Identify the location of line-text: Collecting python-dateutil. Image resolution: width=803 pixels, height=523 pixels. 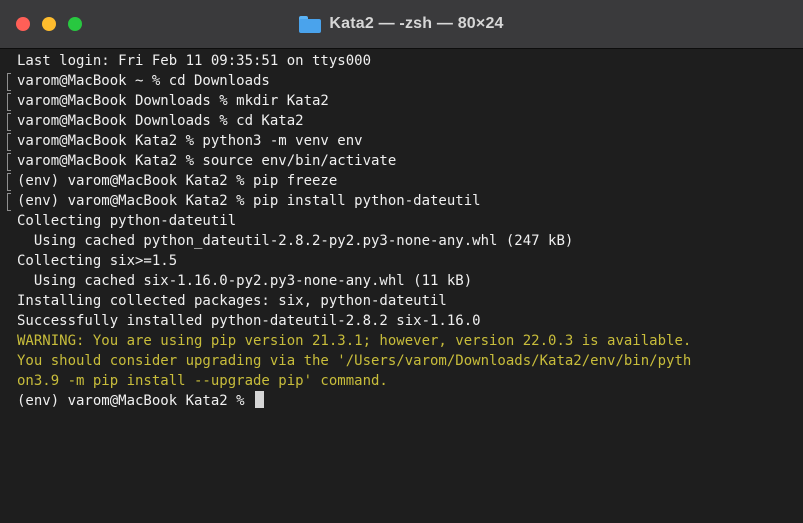
(127, 221).